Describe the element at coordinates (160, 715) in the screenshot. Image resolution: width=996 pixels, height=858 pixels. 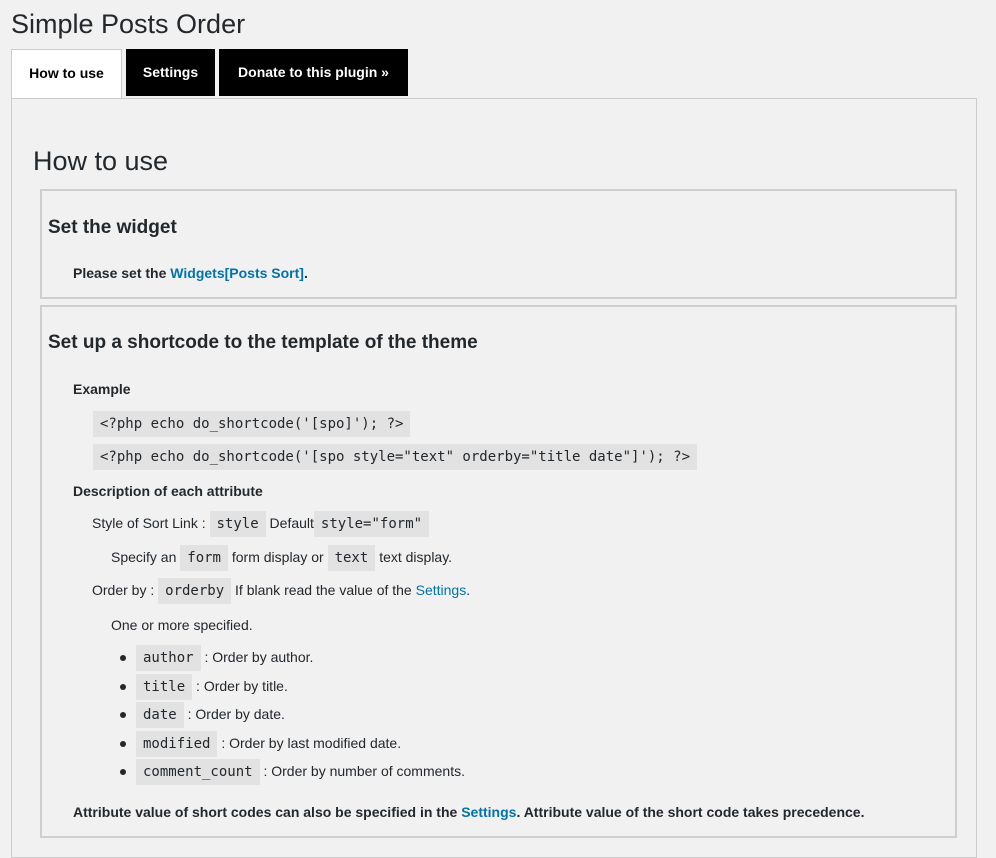
I see `option-code: date` at that location.